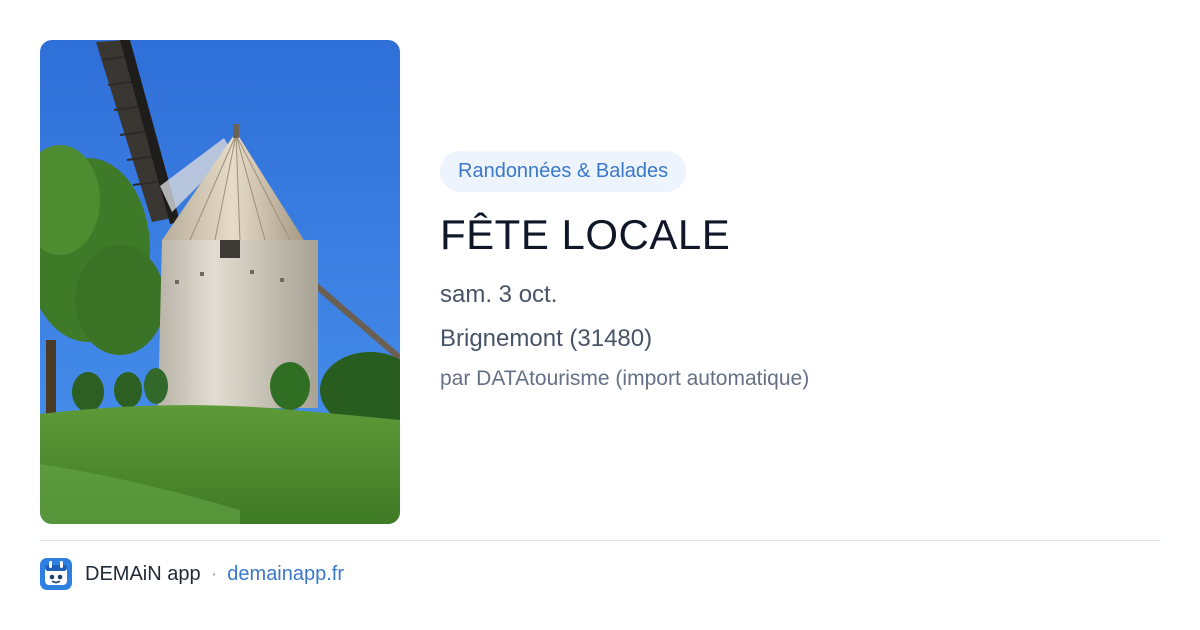  What do you see at coordinates (585, 234) in the screenshot?
I see `event-title: FÊTE LOCALE` at bounding box center [585, 234].